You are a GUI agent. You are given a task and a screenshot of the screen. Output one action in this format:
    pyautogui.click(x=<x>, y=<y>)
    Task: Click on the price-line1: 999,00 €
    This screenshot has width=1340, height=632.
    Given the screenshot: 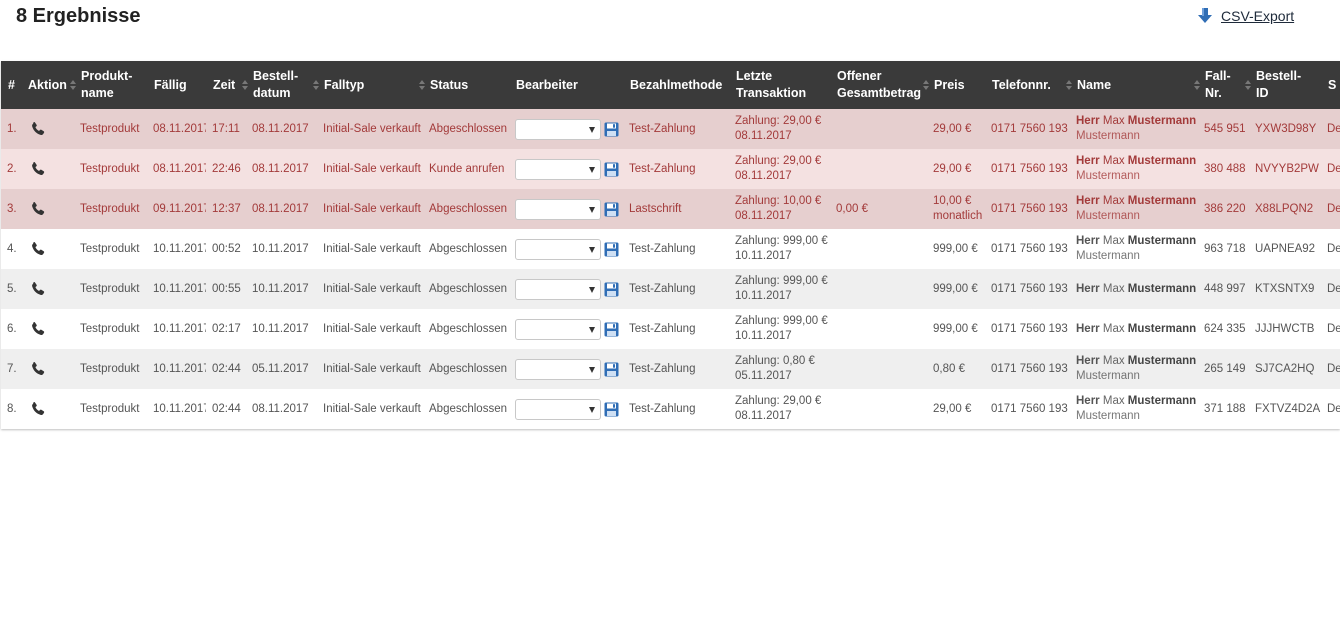 What is the action you would take?
    pyautogui.click(x=955, y=288)
    